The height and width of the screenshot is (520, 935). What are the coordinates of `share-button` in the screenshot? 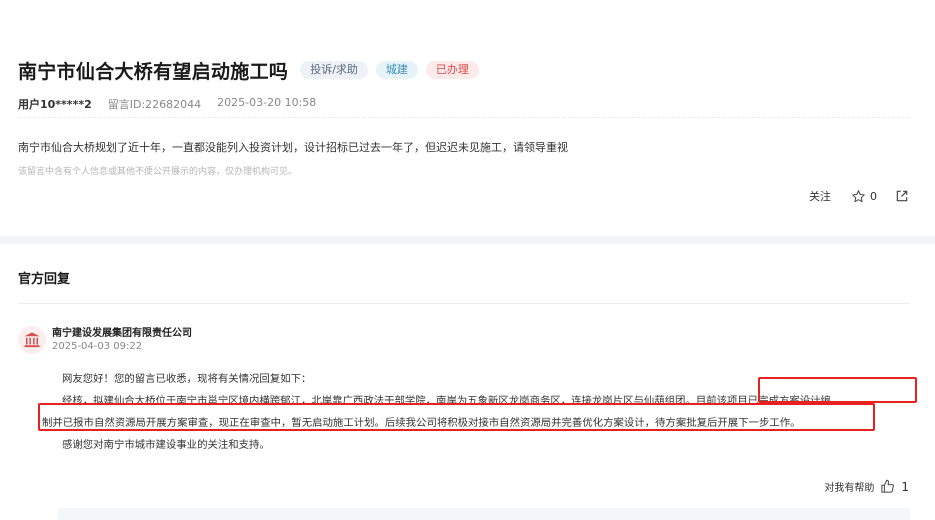 It's located at (902, 196).